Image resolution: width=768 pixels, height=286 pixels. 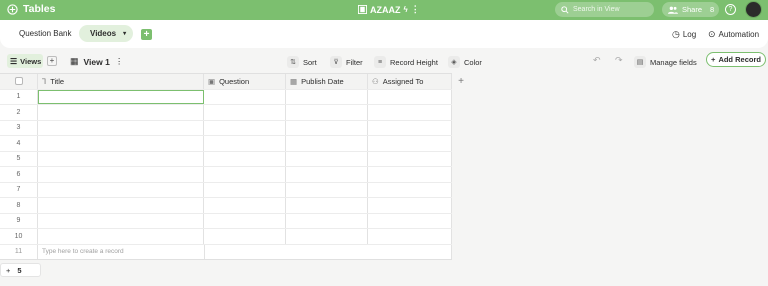 I want to click on column-header-publish-date: ▦ Publish Date, so click(x=327, y=81).